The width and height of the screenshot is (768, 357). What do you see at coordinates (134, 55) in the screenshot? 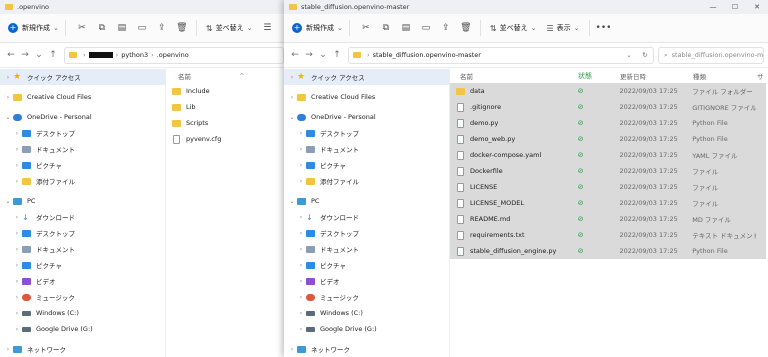
I see `address-segment: python3` at bounding box center [134, 55].